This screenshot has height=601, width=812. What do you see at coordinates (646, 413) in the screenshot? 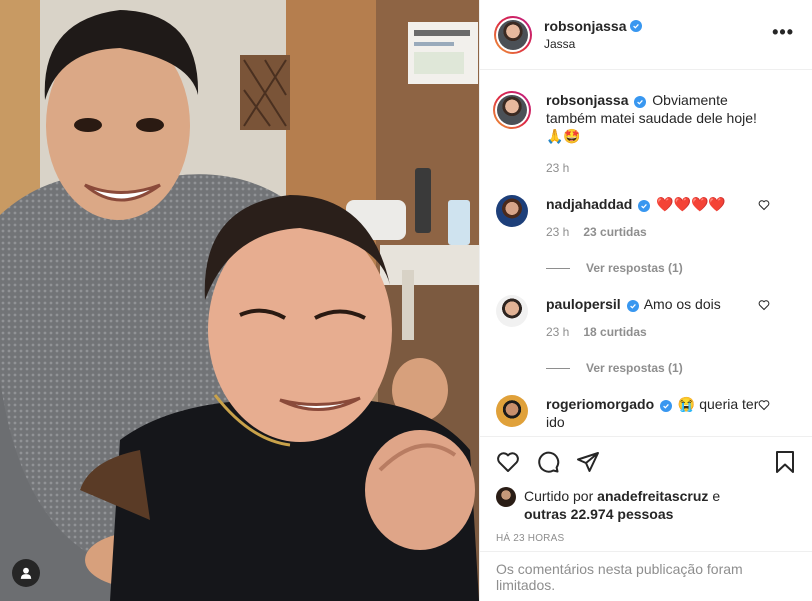
I see `comment-item: rogeriomorgado 😭 queria ter ido` at bounding box center [646, 413].